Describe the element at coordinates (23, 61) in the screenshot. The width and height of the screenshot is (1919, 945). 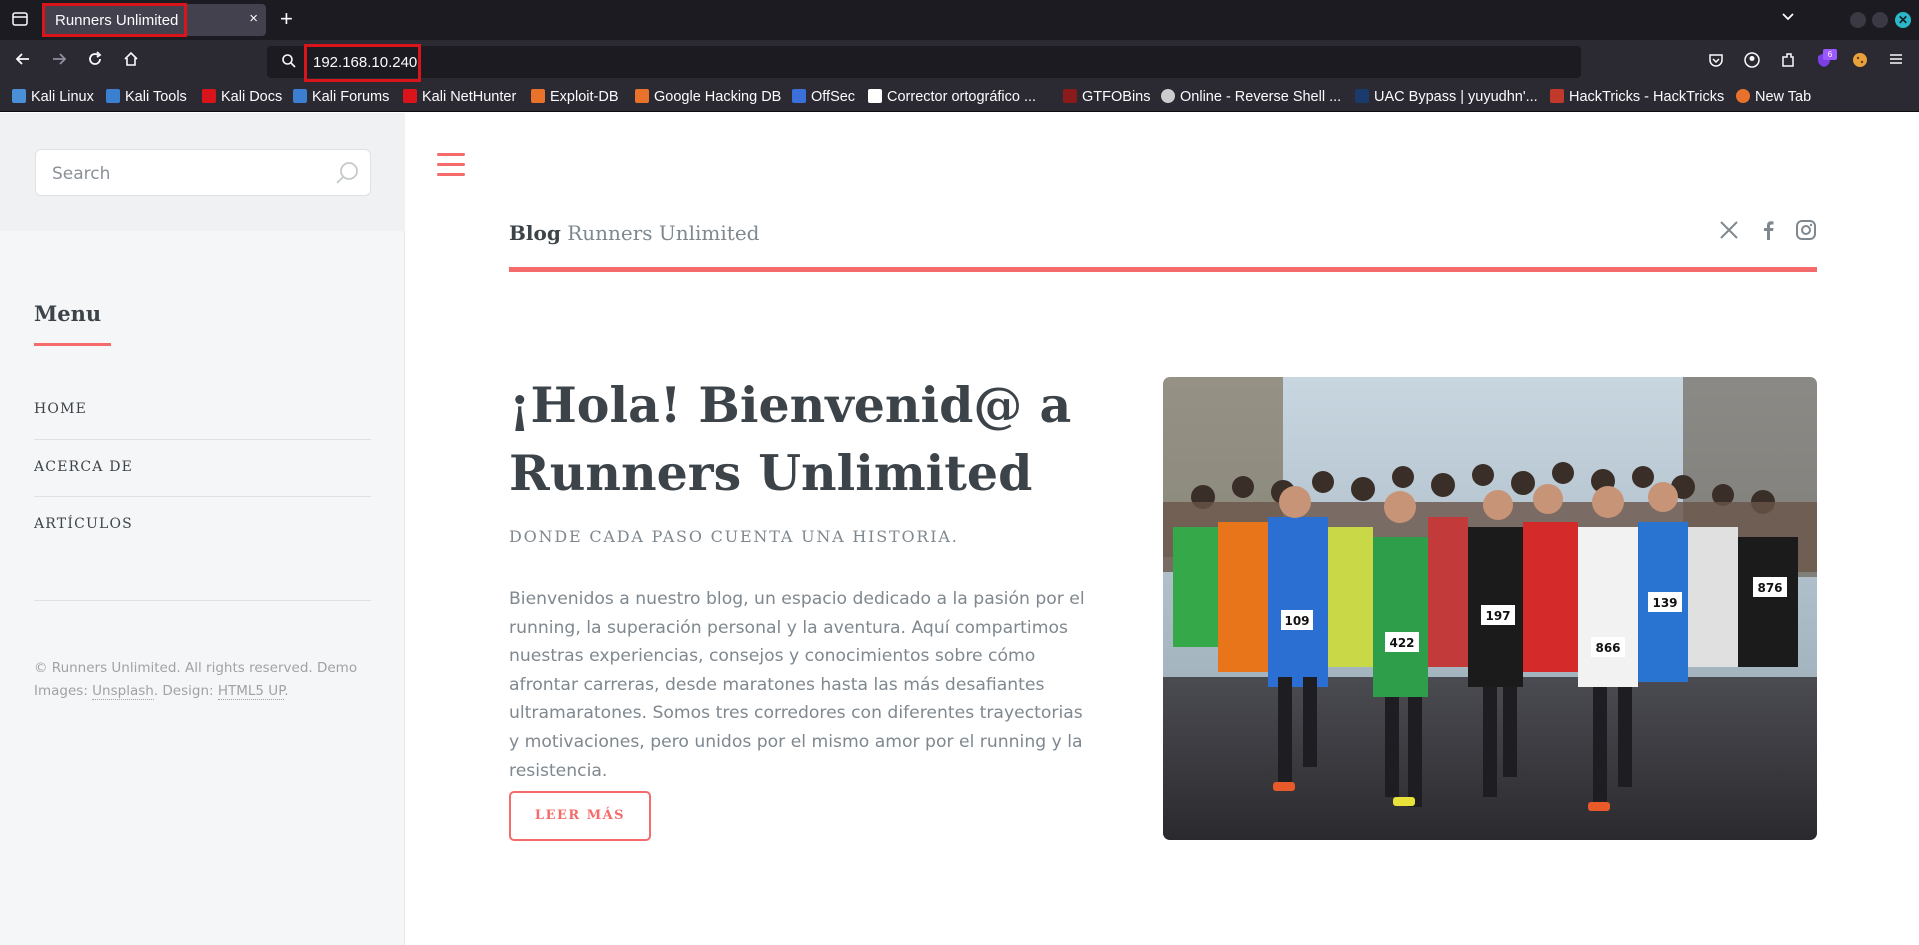
I see `back-arrow-icon` at that location.